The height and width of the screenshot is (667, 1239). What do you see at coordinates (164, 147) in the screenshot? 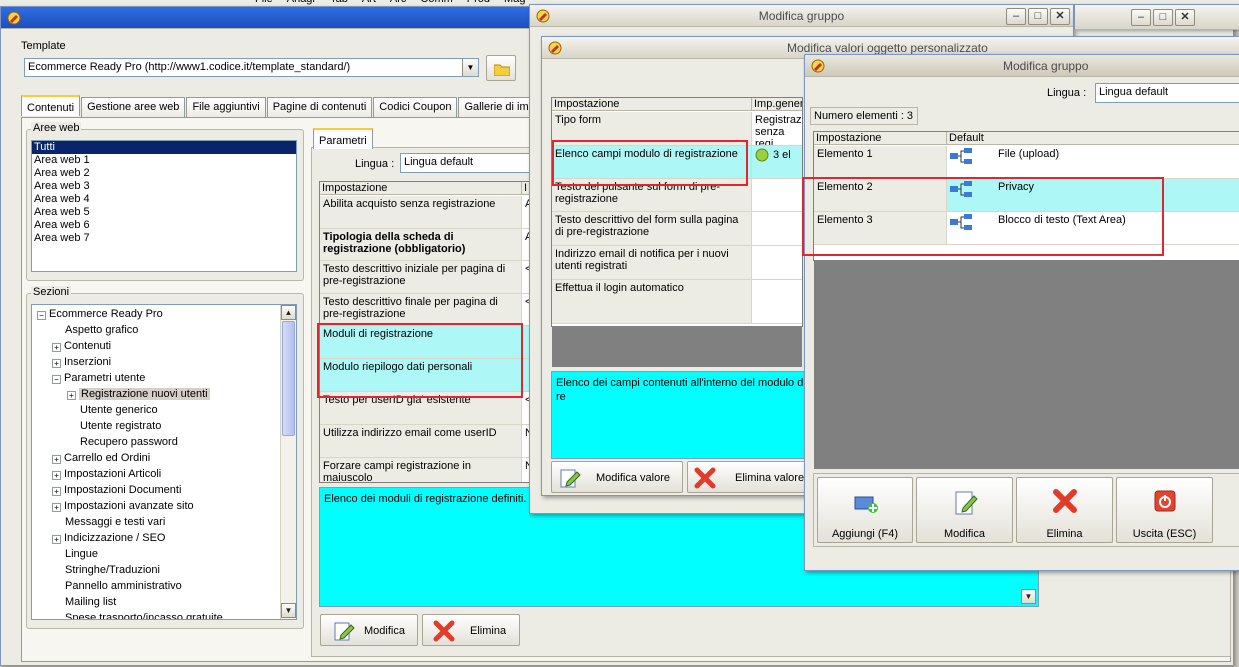
I see `list-item: Tutti` at bounding box center [164, 147].